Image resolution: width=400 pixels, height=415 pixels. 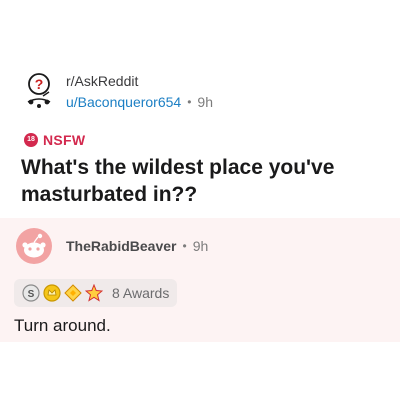 I want to click on awards-button: S 8 Awards, so click(x=96, y=293).